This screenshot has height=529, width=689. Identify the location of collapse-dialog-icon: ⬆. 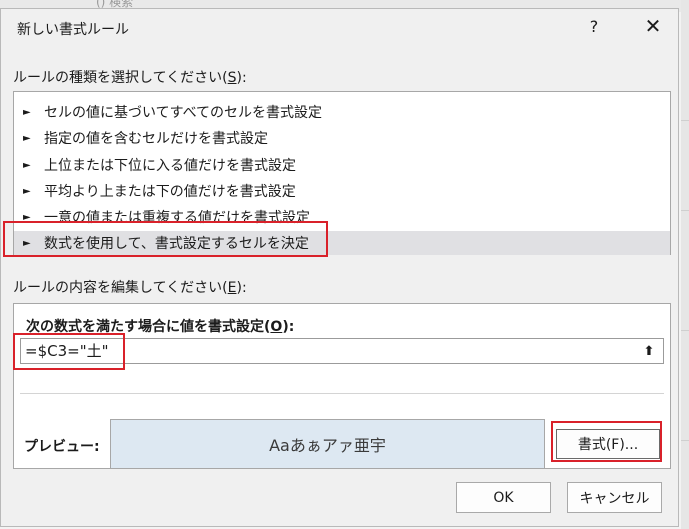
(649, 351).